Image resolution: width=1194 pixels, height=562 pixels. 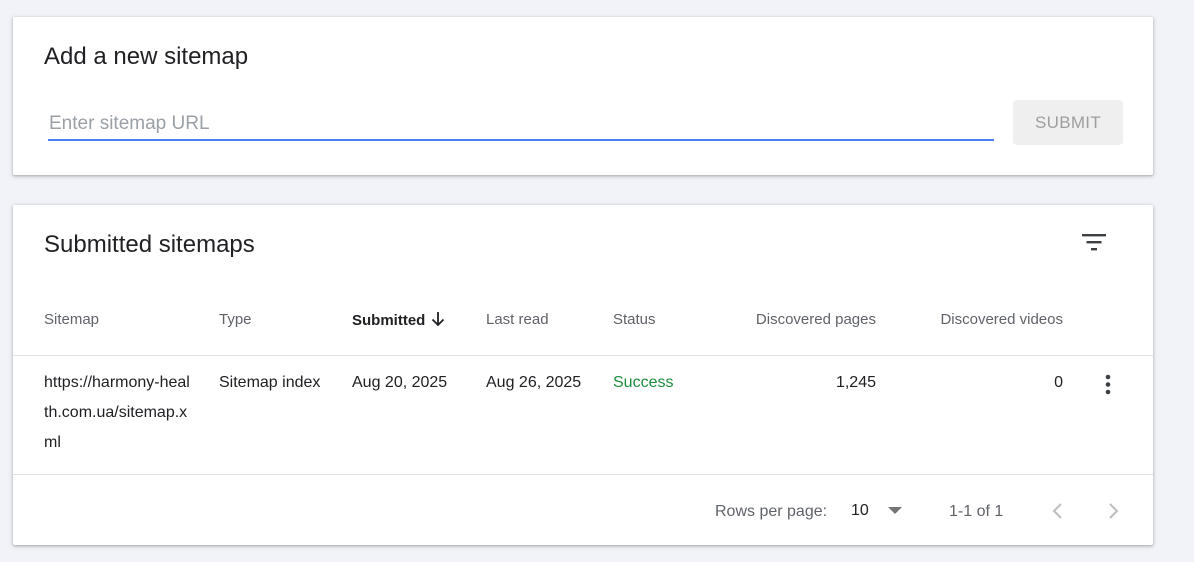 What do you see at coordinates (389, 320) in the screenshot?
I see `column-header-submitted-label: Submitted` at bounding box center [389, 320].